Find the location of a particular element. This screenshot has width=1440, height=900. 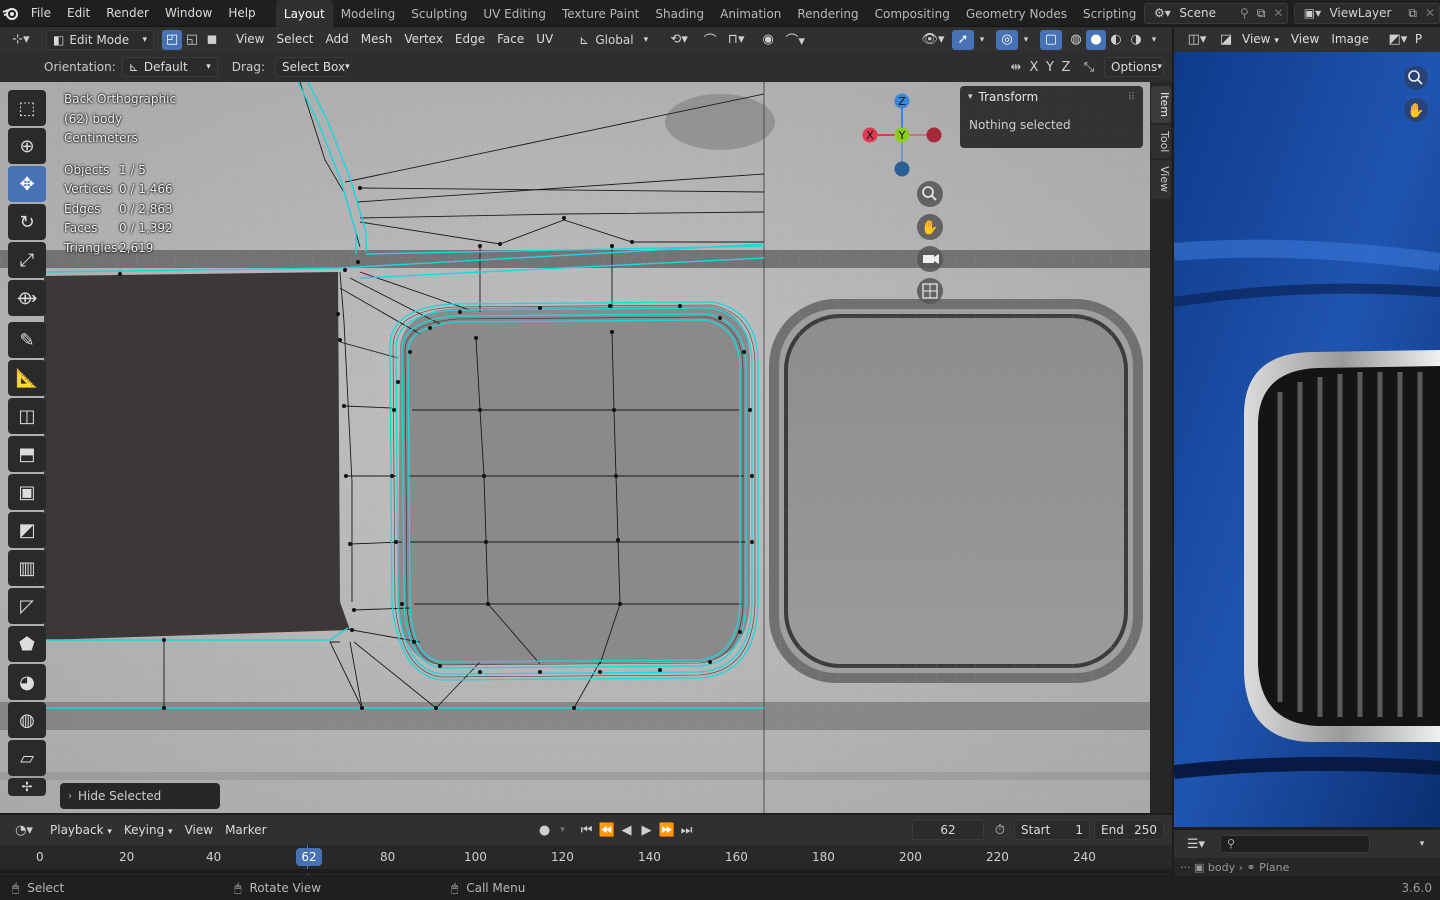

transform-tool-icon: ⟴ is located at coordinates (27, 298).